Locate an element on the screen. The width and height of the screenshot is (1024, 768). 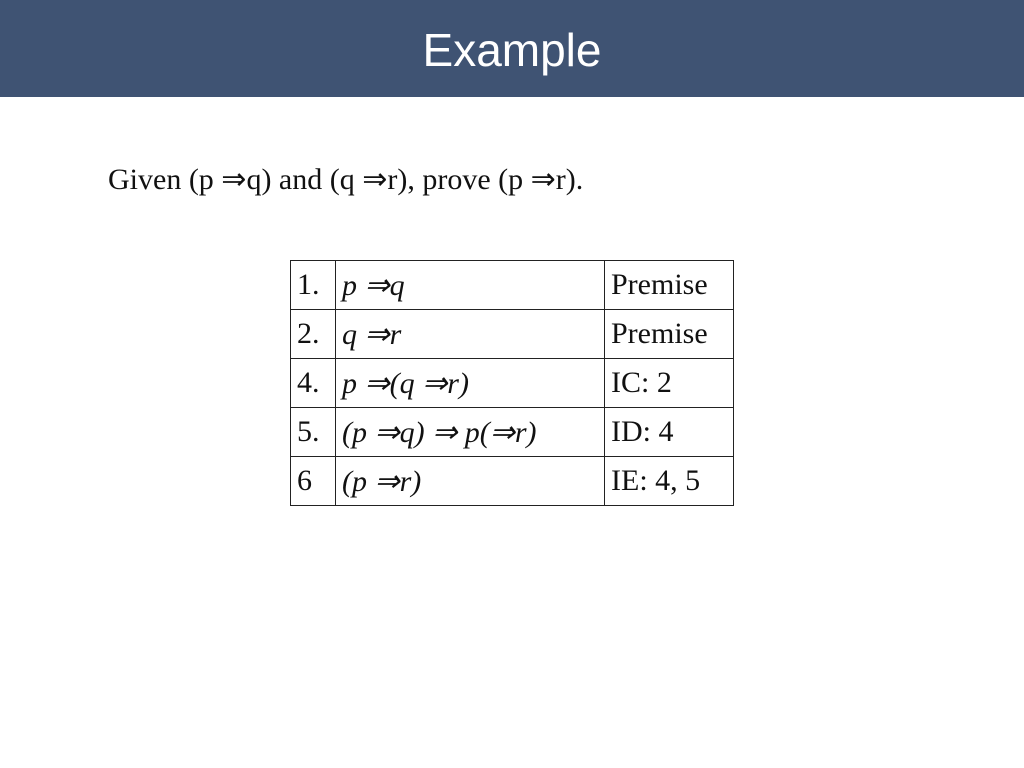
table-row: 5. (p ⇒q) ⇒ p(⇒r) ID: 4 is located at coordinates (512, 432).